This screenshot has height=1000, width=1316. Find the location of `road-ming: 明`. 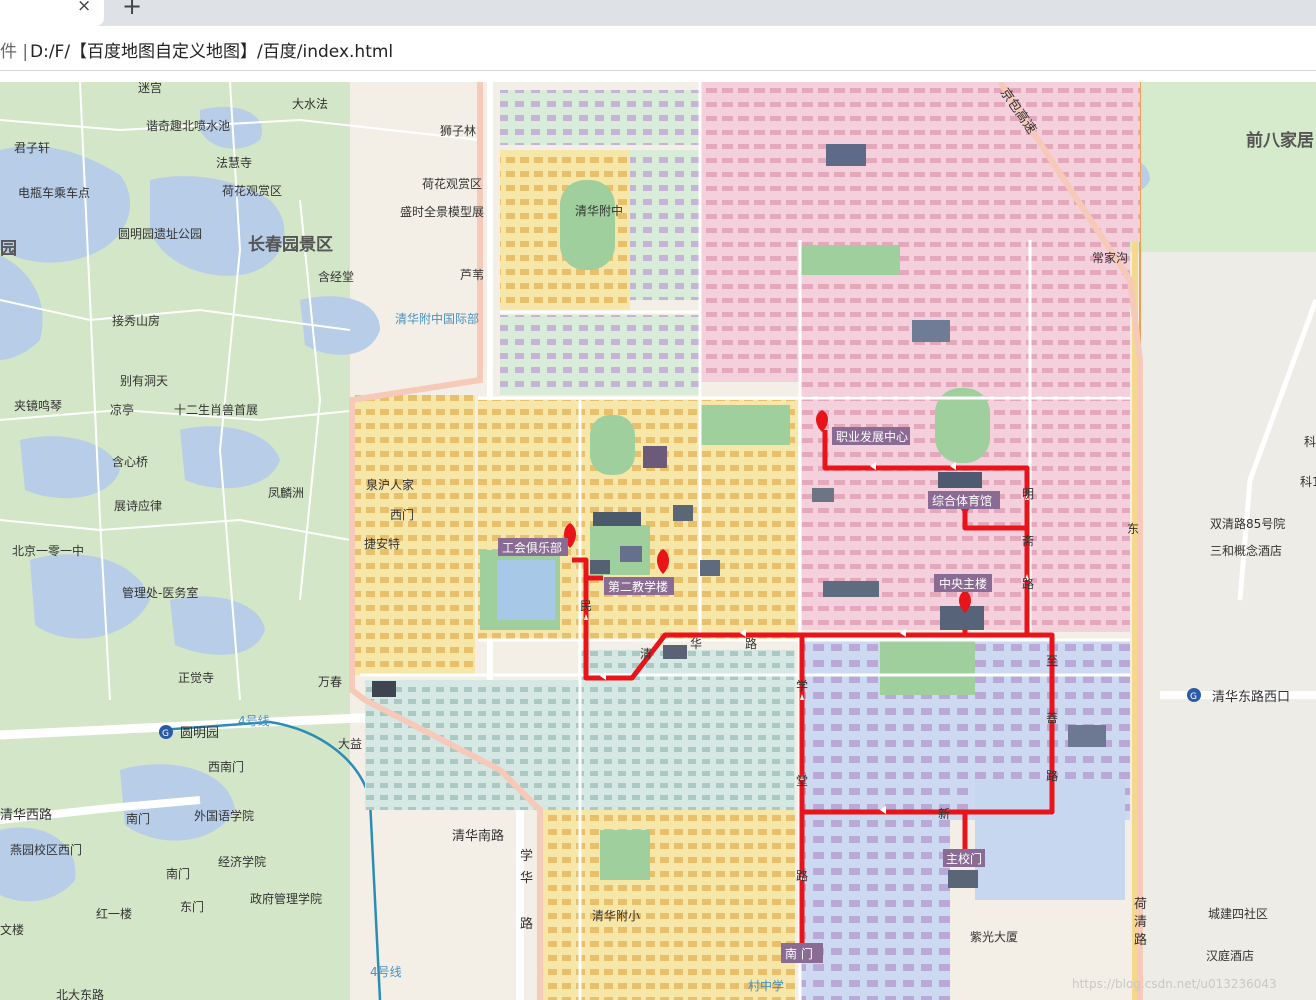

road-ming: 明 is located at coordinates (1028, 494).